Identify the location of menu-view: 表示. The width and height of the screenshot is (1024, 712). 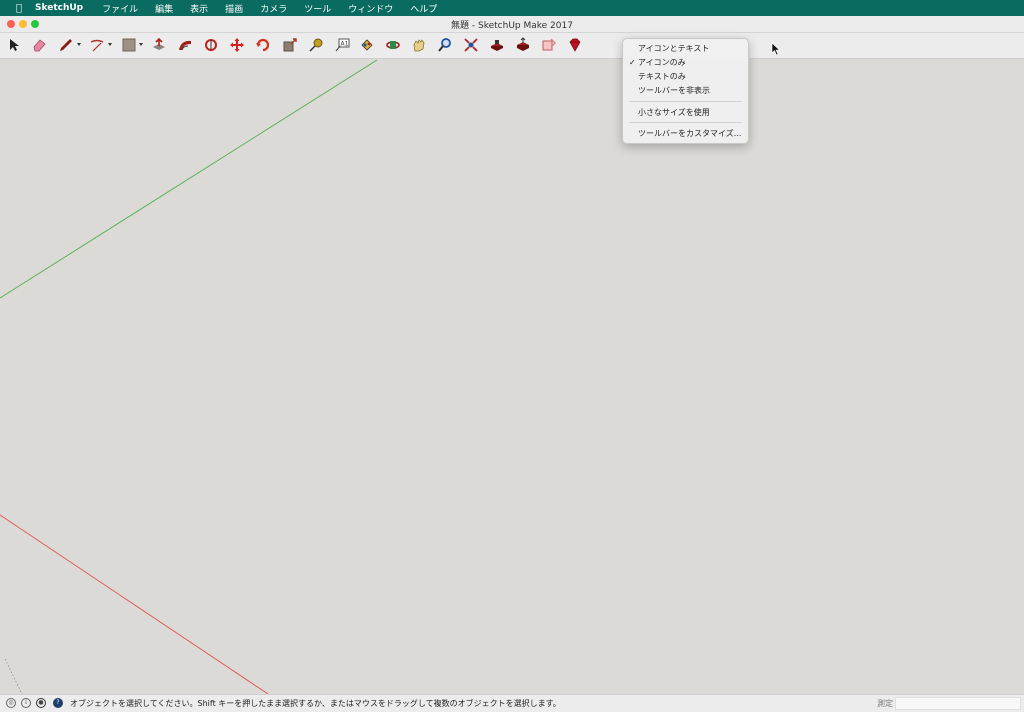
(199, 8).